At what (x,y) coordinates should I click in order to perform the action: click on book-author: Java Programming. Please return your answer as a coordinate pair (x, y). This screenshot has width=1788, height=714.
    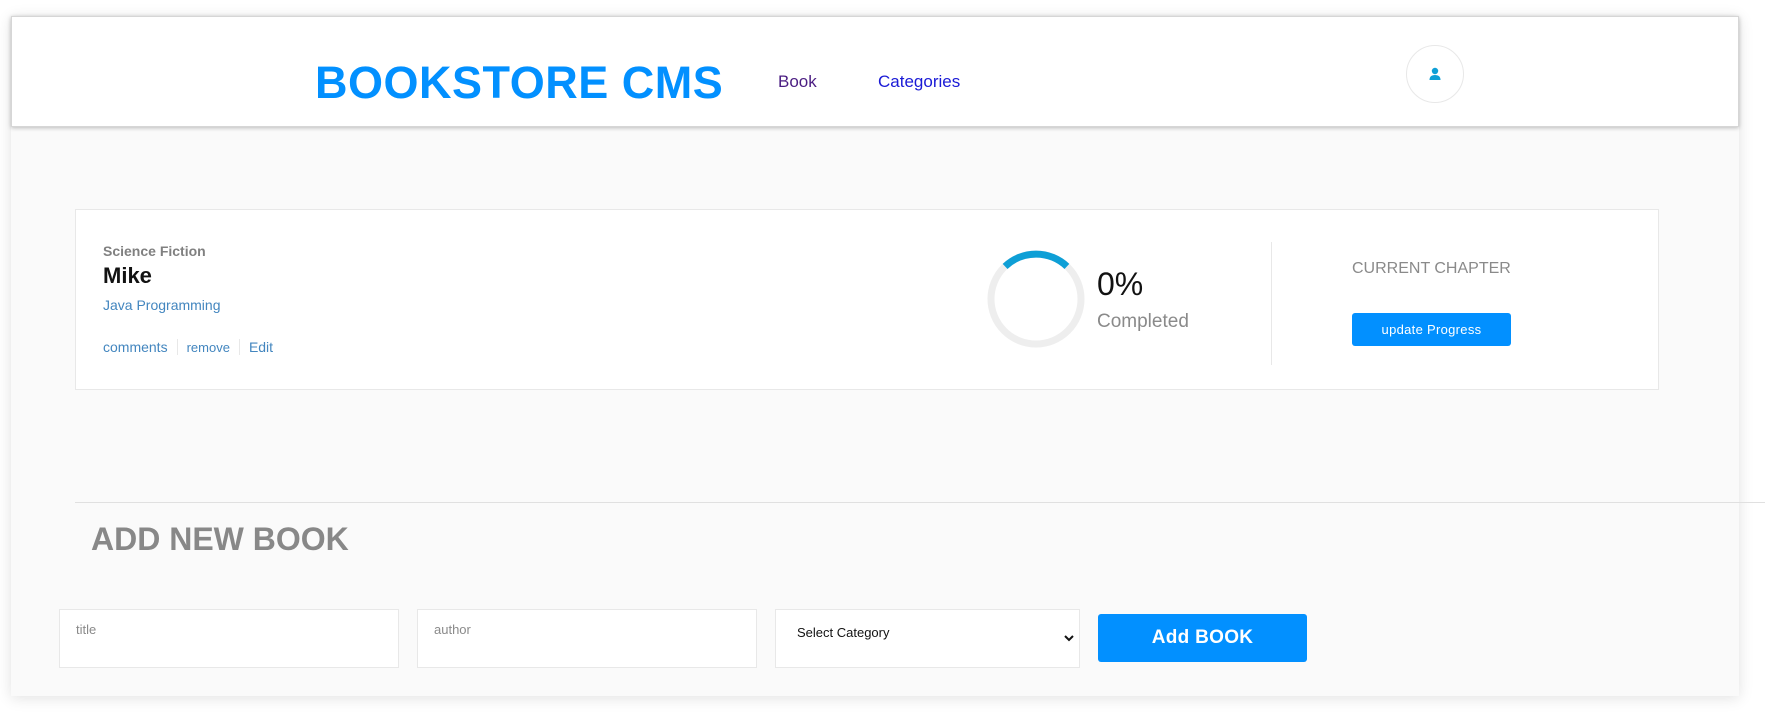
    Looking at the image, I should click on (162, 305).